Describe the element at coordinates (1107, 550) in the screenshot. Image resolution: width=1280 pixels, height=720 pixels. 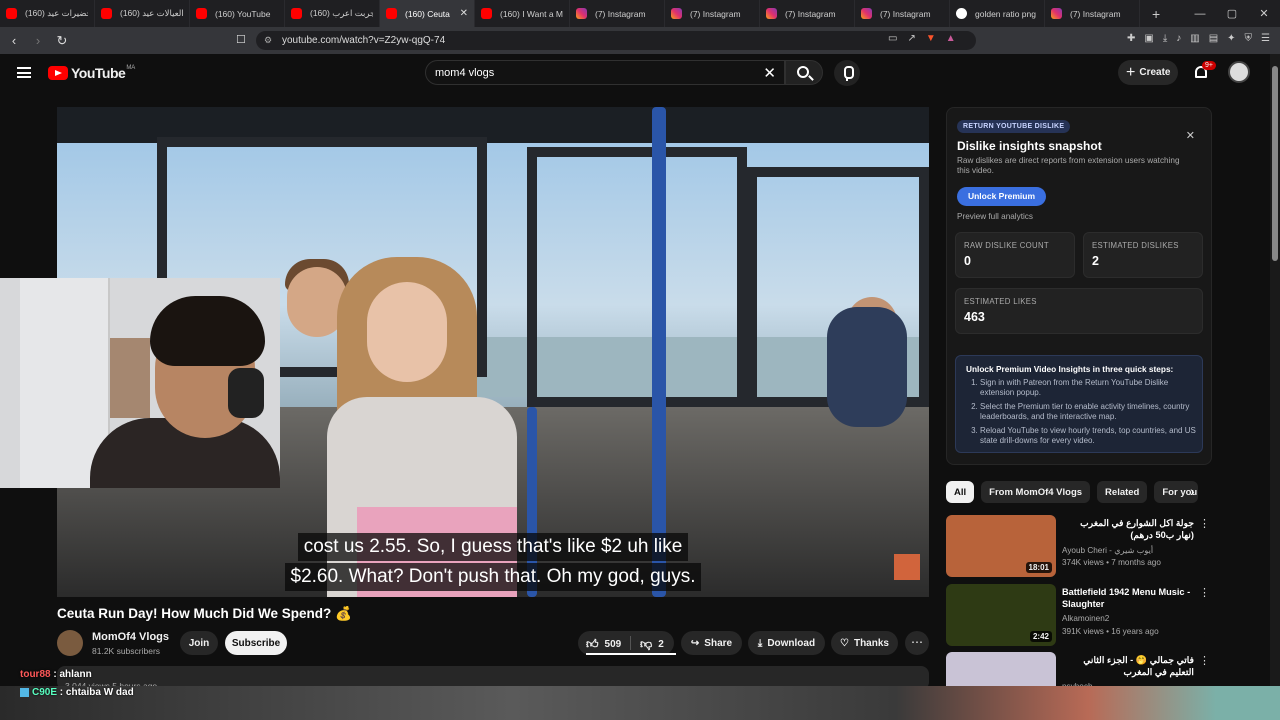
I see `channel-name: Ayoub Cheri - أيوب شيري` at that location.